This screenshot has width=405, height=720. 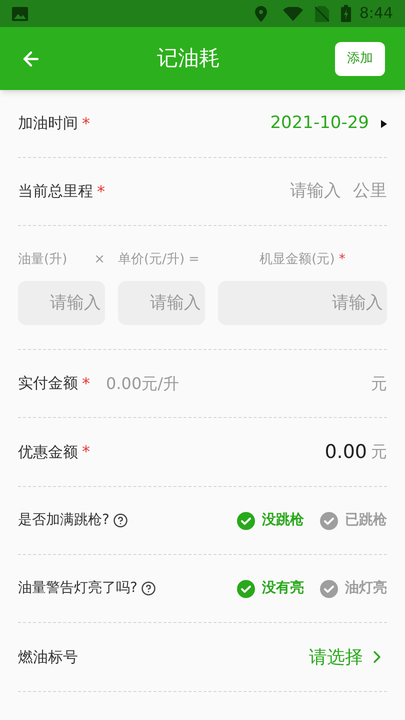 What do you see at coordinates (322, 14) in the screenshot?
I see `no-sim-icon` at bounding box center [322, 14].